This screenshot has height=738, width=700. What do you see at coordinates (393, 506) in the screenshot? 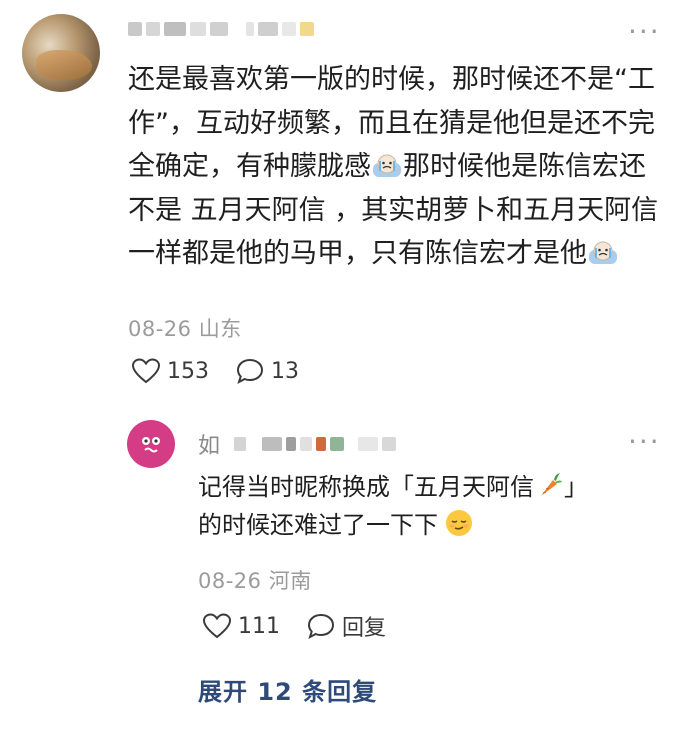
I see `reply-text: 记得当时昵称换成「五月天阿信 」 的时候还难过了一下下` at bounding box center [393, 506].